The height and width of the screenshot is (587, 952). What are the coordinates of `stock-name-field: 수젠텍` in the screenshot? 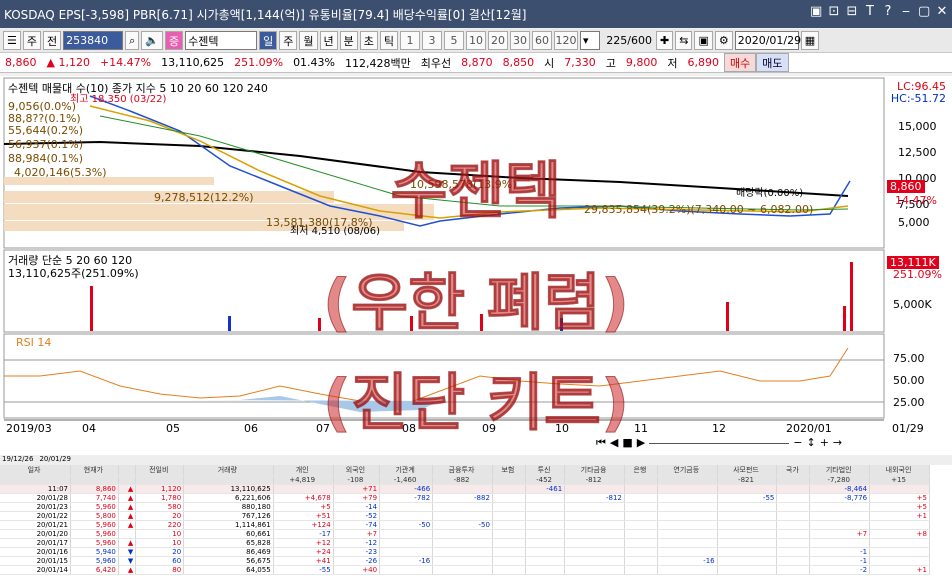 It's located at (221, 40).